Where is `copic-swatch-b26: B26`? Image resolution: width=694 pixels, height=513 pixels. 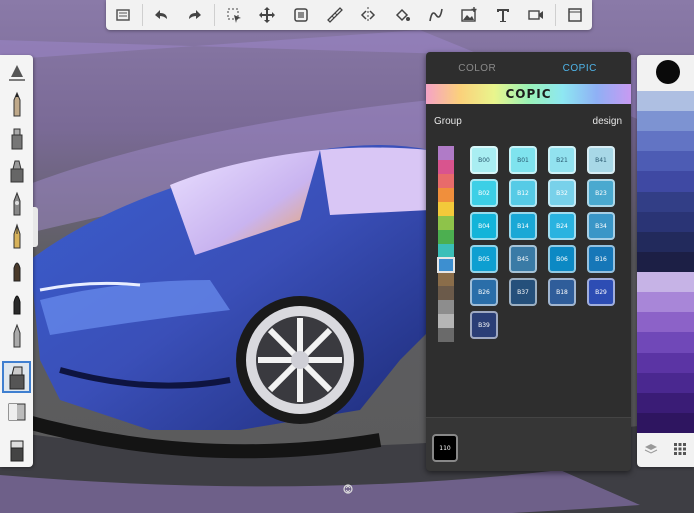
copic-swatch-b26: B26 is located at coordinates (484, 292).